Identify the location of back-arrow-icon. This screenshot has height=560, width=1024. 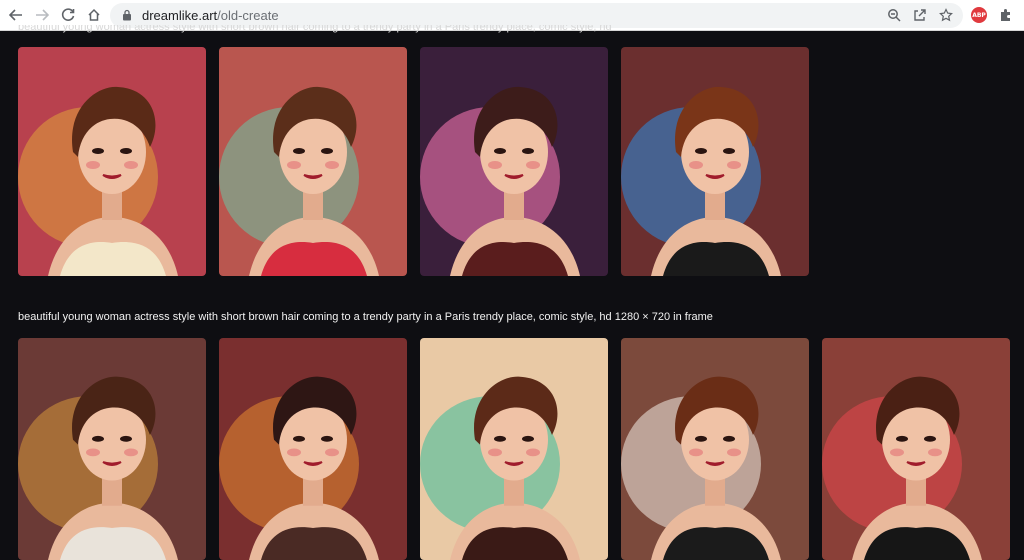
(16, 15).